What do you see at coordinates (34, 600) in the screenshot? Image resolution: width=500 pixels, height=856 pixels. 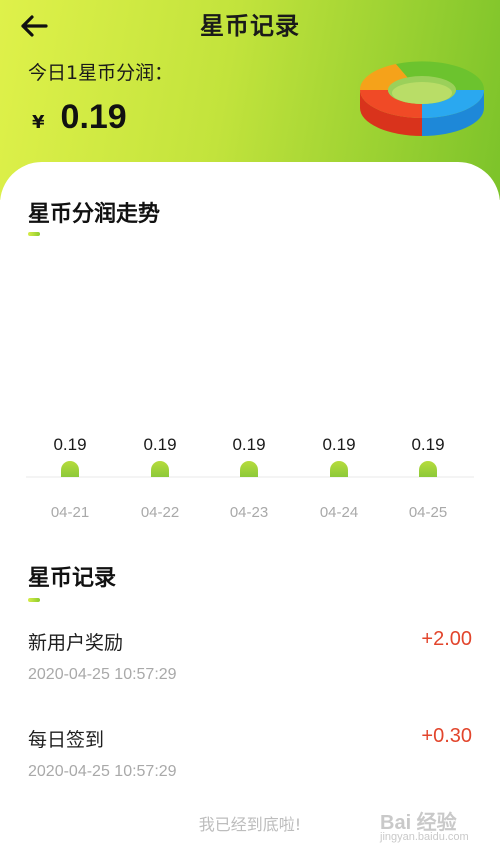 I see `records-accent-dash` at bounding box center [34, 600].